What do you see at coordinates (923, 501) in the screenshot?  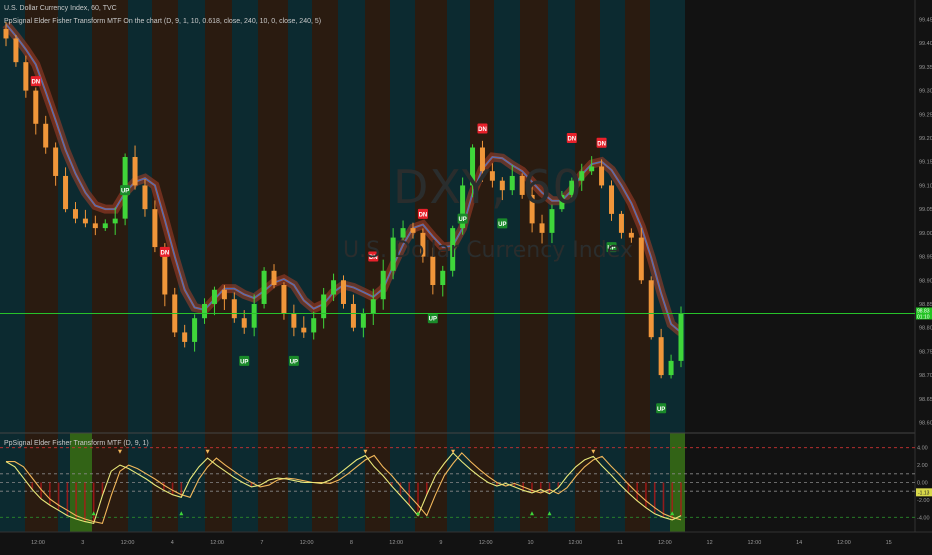 I see `osc-tick-label: -2.00` at bounding box center [923, 501].